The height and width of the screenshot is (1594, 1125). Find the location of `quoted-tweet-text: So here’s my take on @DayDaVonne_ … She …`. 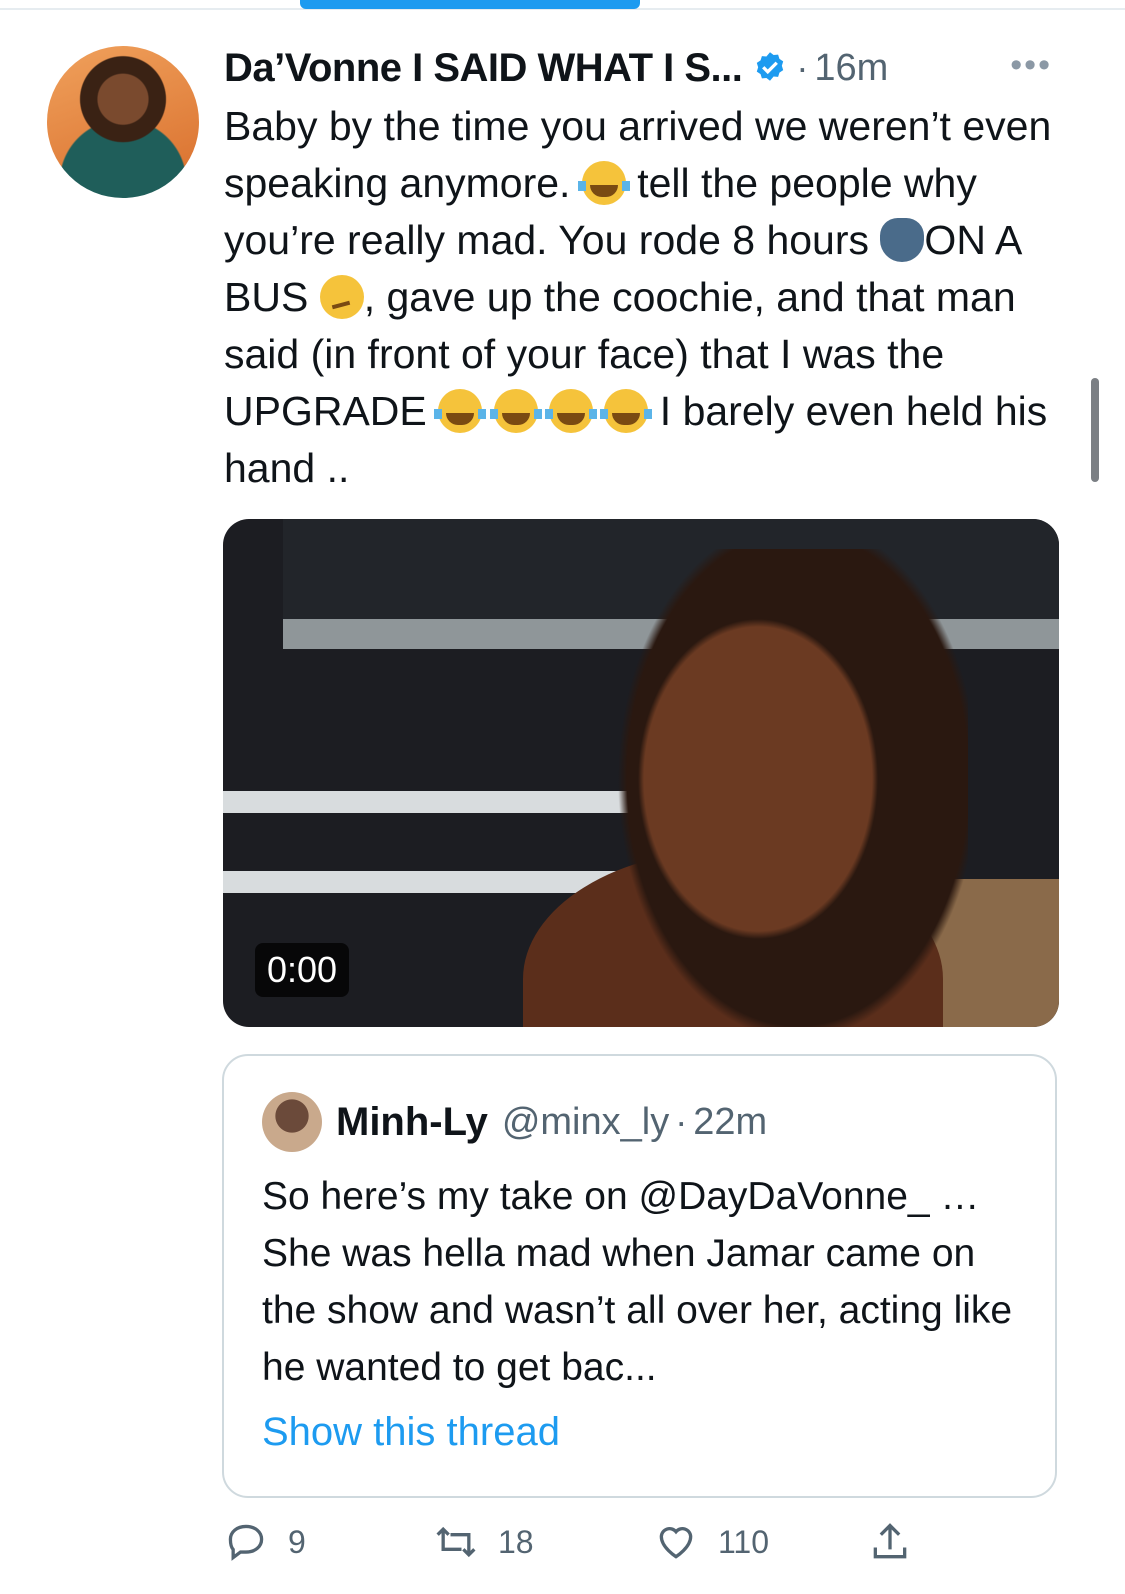

quoted-tweet-text: So here’s my take on @DayDaVonne_ … She … is located at coordinates (637, 1282).